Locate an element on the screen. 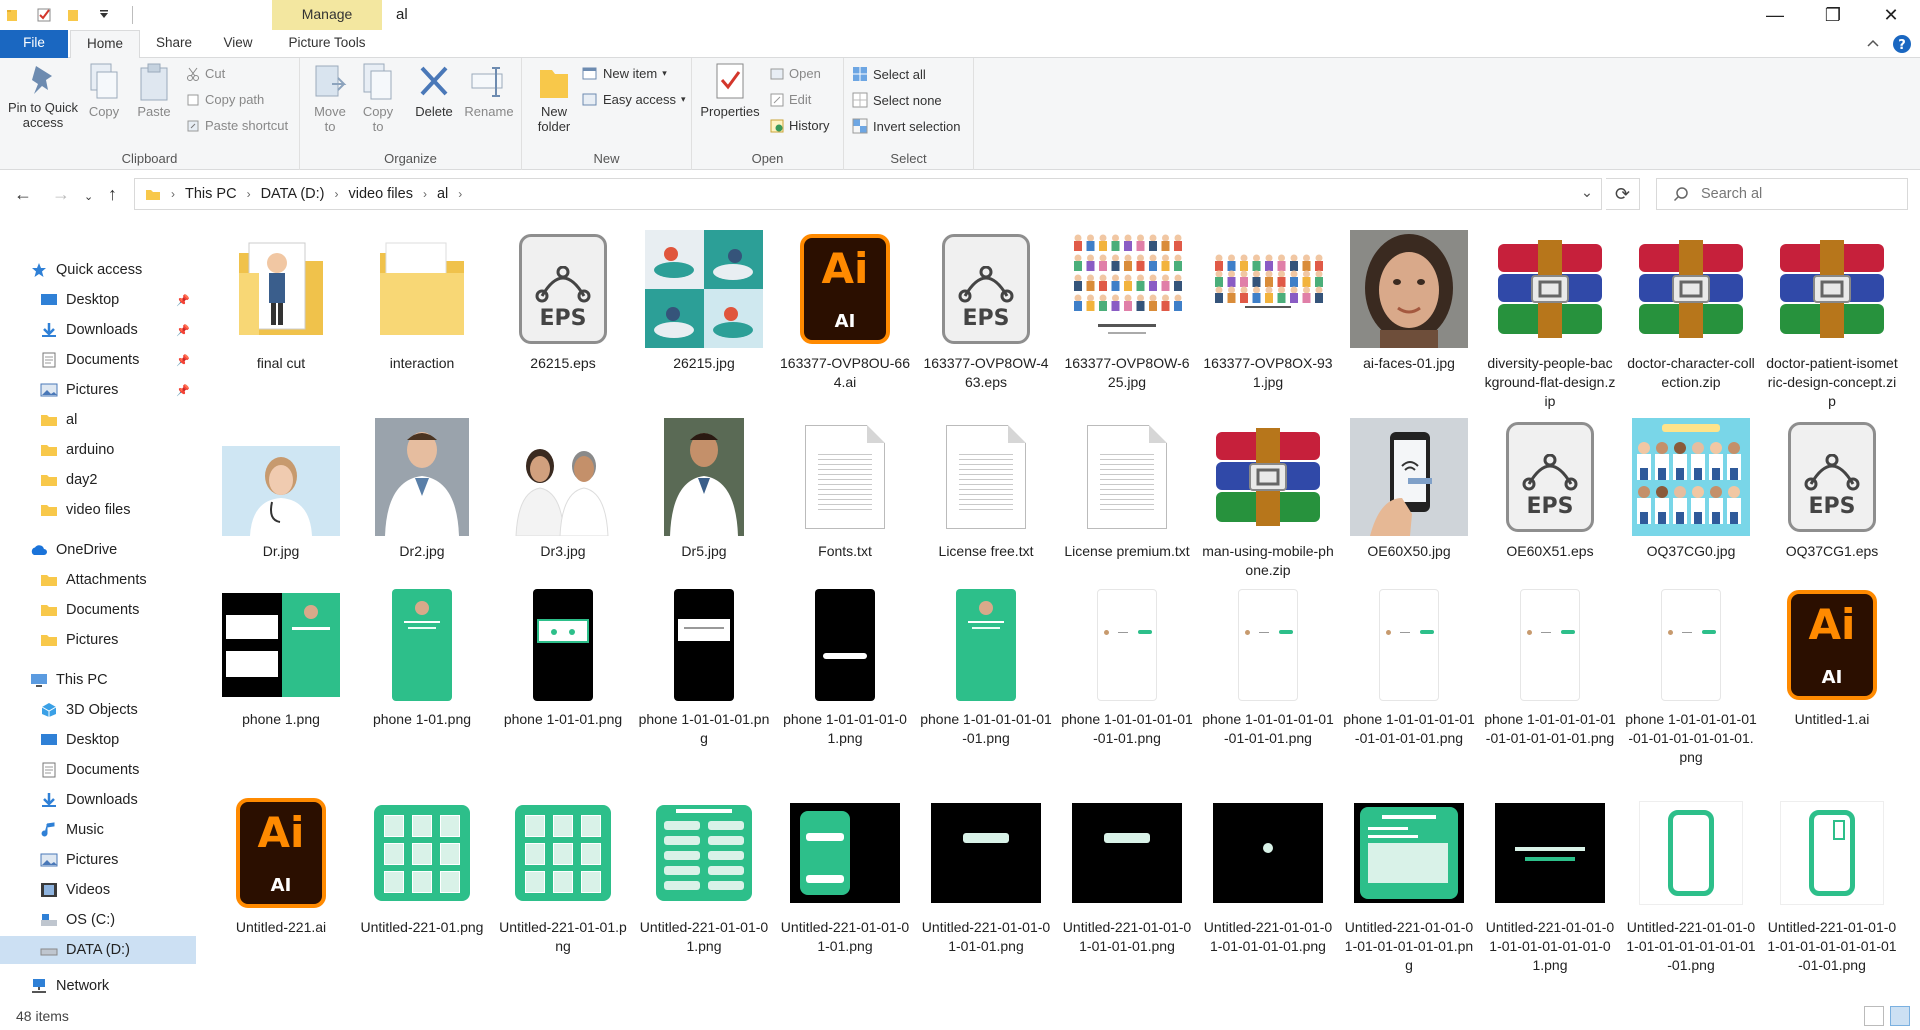 The height and width of the screenshot is (1030, 1920). details-view-icon is located at coordinates (1874, 1016).